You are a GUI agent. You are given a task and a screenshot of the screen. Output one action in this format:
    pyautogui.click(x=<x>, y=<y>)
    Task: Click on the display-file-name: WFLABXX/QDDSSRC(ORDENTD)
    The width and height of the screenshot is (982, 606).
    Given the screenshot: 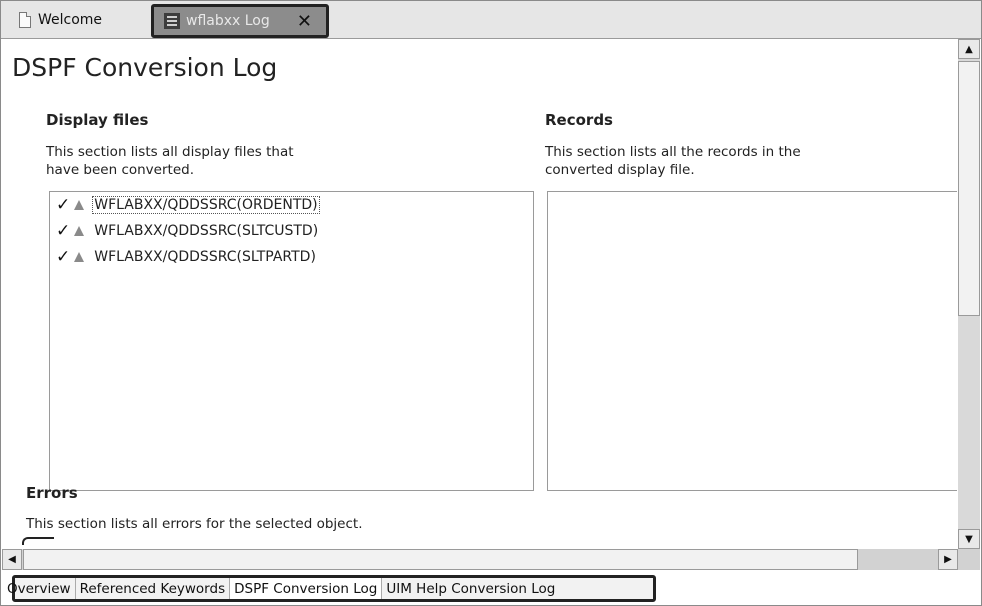 What is the action you would take?
    pyautogui.click(x=206, y=205)
    